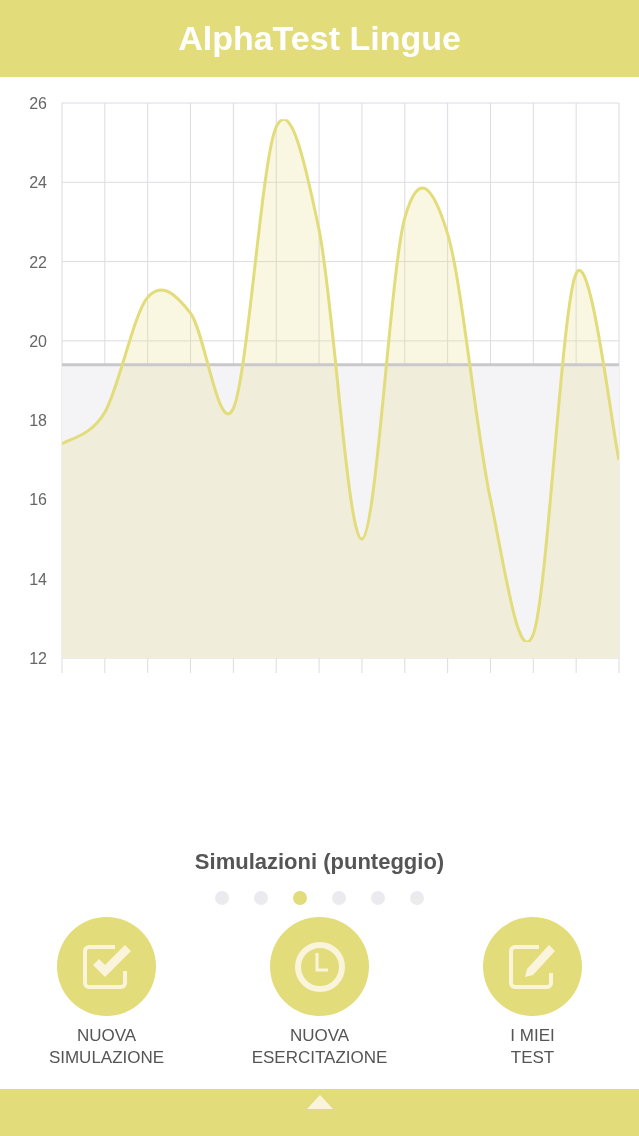  I want to click on axis-label: 22, so click(38, 262).